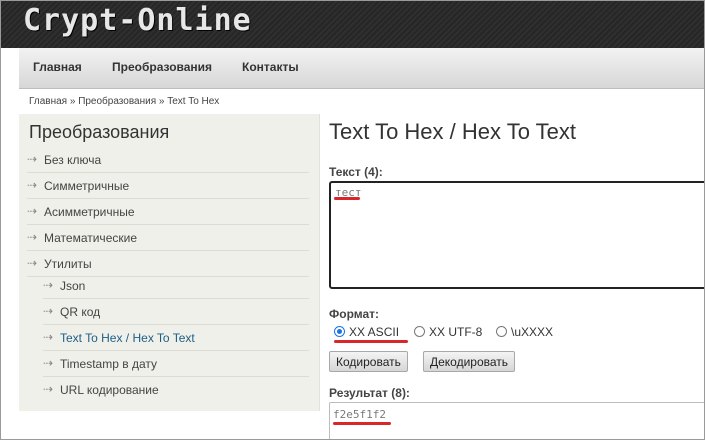  What do you see at coordinates (127, 338) in the screenshot?
I see `sidebar-subitem-label: Text To Hex / Hex To Text` at bounding box center [127, 338].